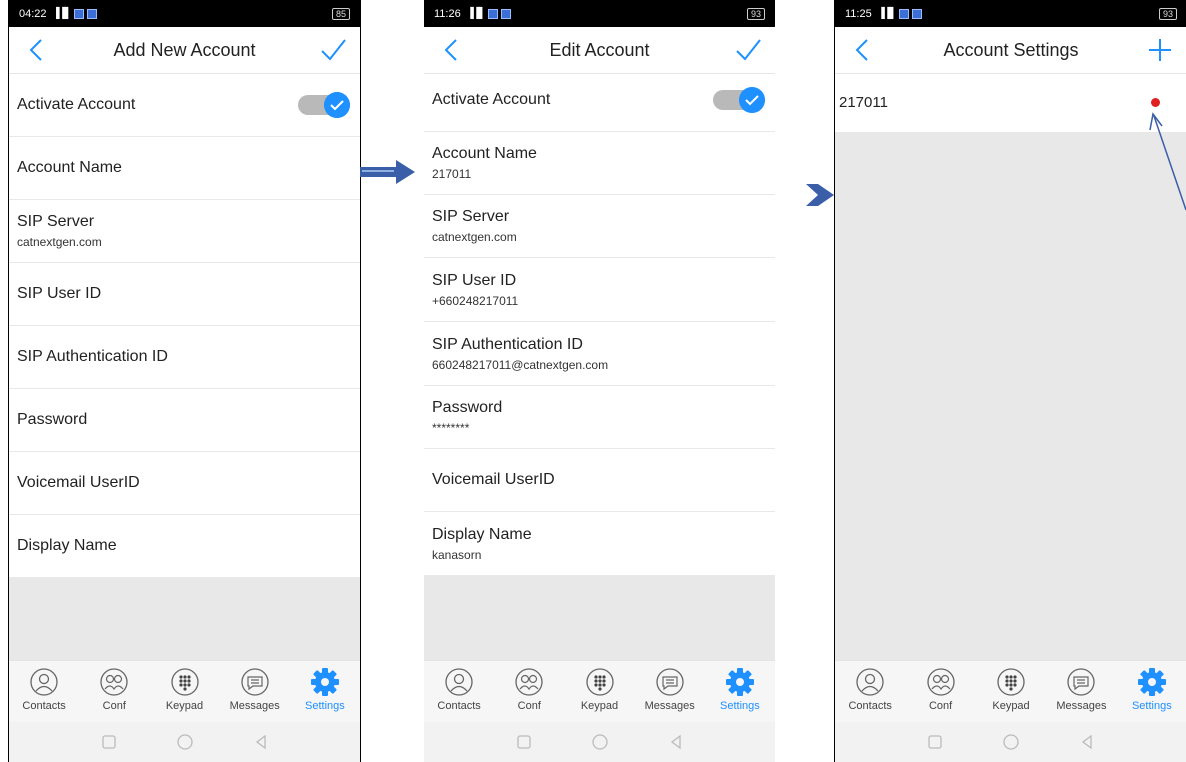 The image size is (1186, 762). I want to click on status-bar: 11:25 ▐▐▌ 93, so click(1010, 13).